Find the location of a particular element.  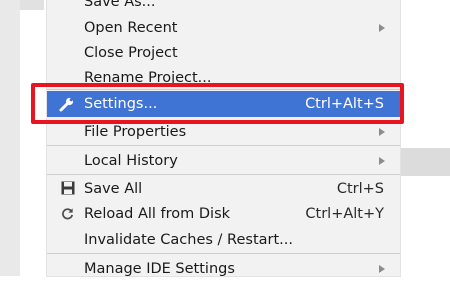

menu-item-shortcut: Ctrl+S is located at coordinates (360, 189).